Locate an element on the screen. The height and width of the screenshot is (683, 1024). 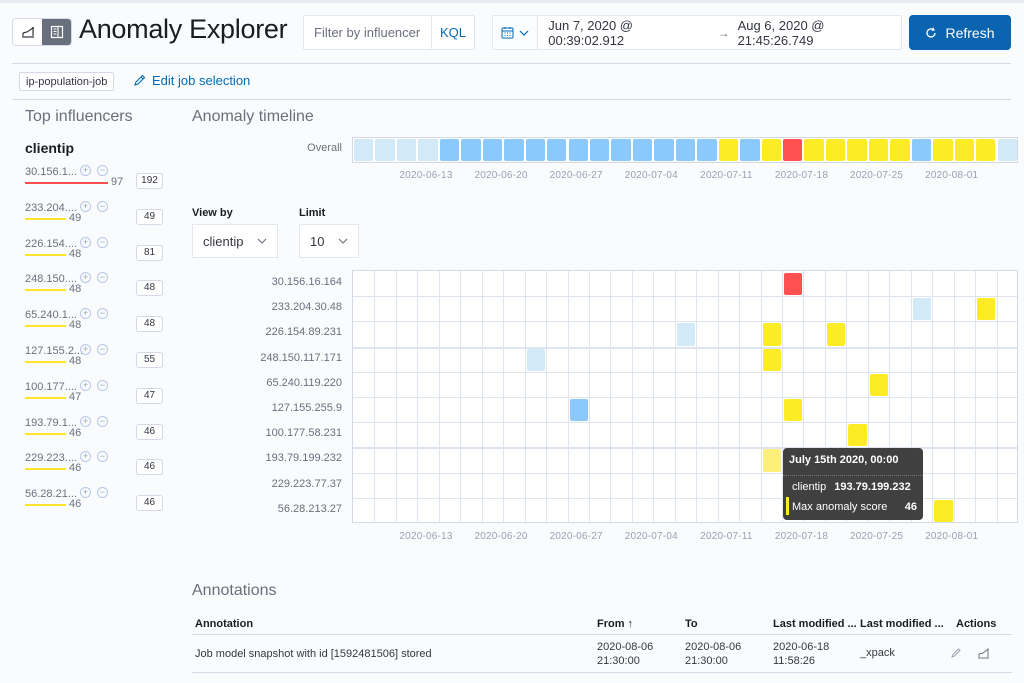
single-metric-viewer-button is located at coordinates (27, 32).